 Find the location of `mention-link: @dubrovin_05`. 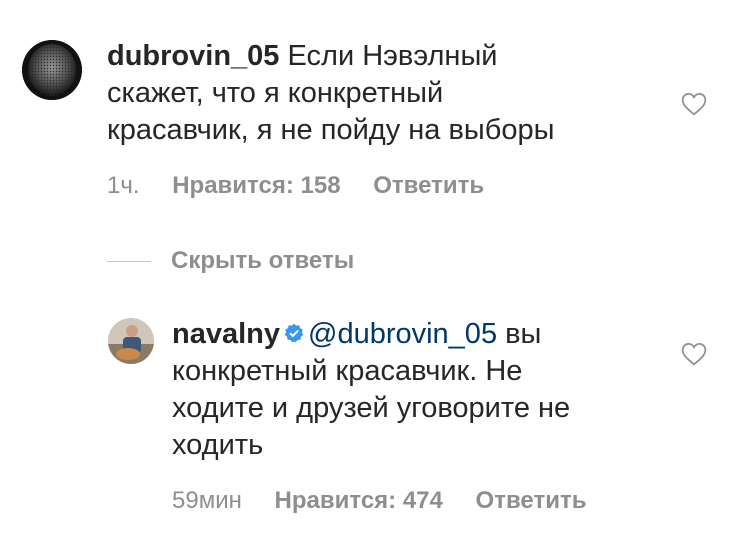

mention-link: @dubrovin_05 is located at coordinates (402, 334).